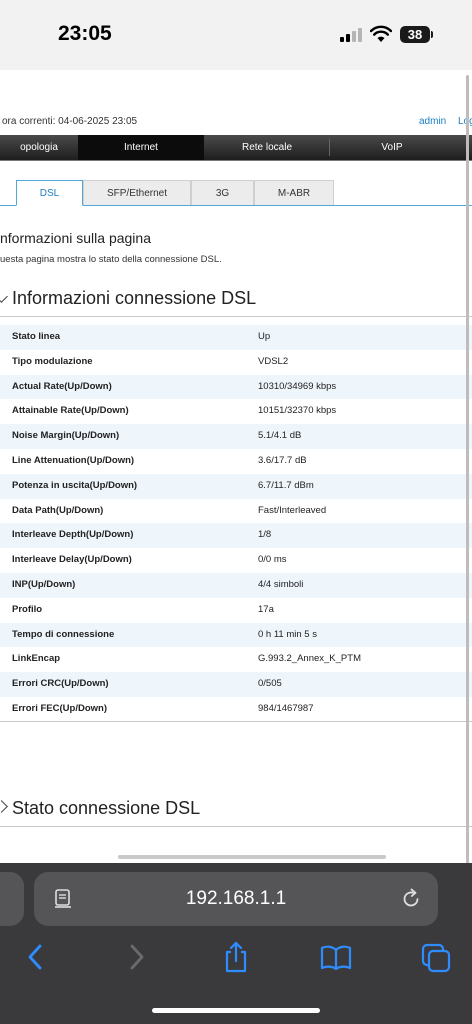  I want to click on row-value: 10310/34969 kbps, so click(297, 386).